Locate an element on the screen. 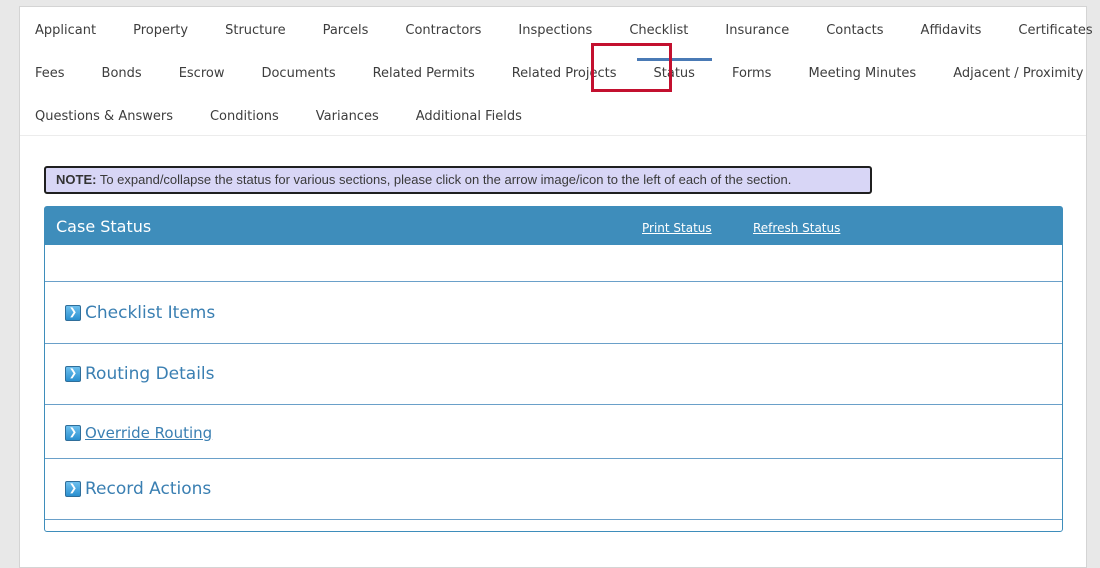  active-tab-highlight is located at coordinates (631, 67).